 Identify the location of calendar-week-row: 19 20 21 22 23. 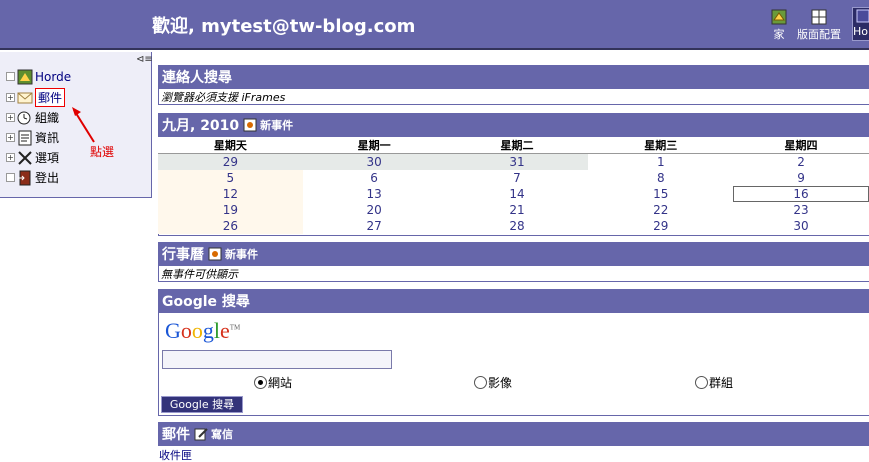
(513, 209).